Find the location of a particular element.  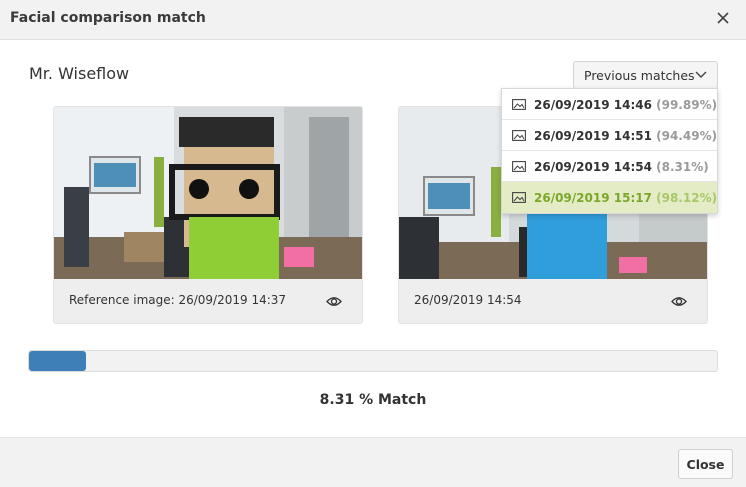

previous-match-percent: (94.49%) is located at coordinates (687, 136).